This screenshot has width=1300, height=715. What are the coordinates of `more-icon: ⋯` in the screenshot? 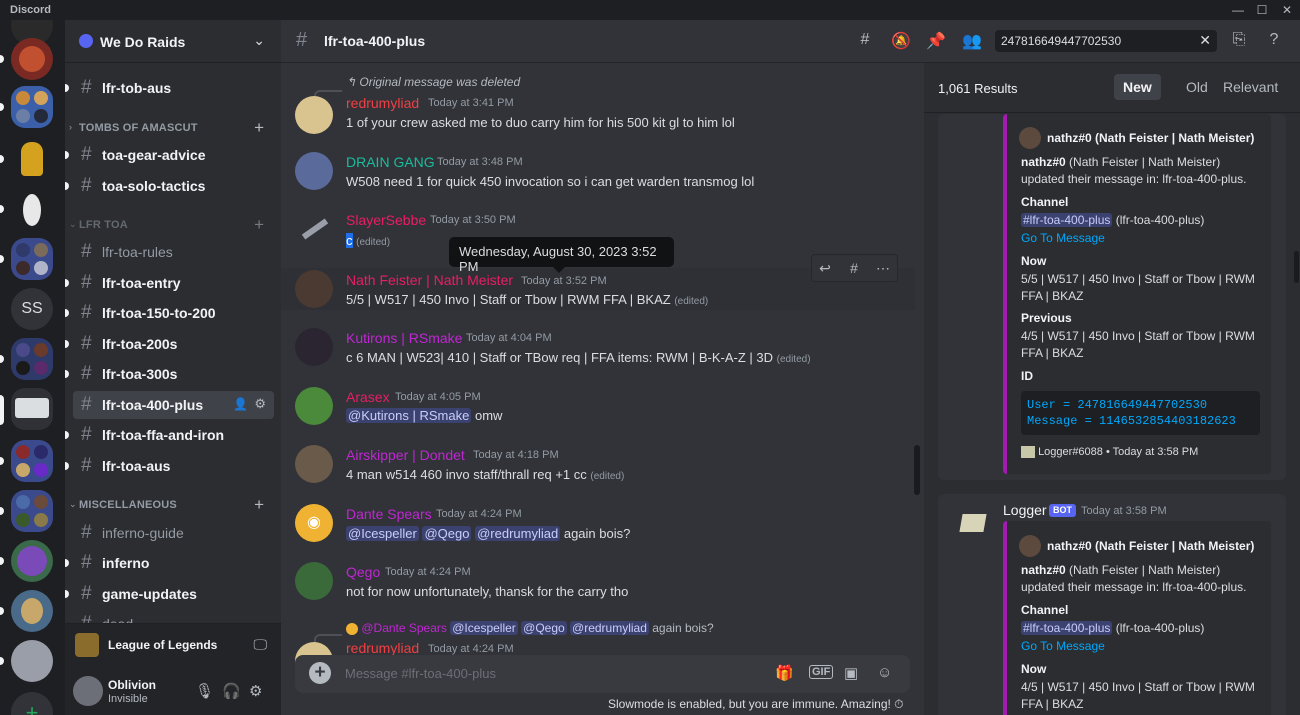 It's located at (883, 268).